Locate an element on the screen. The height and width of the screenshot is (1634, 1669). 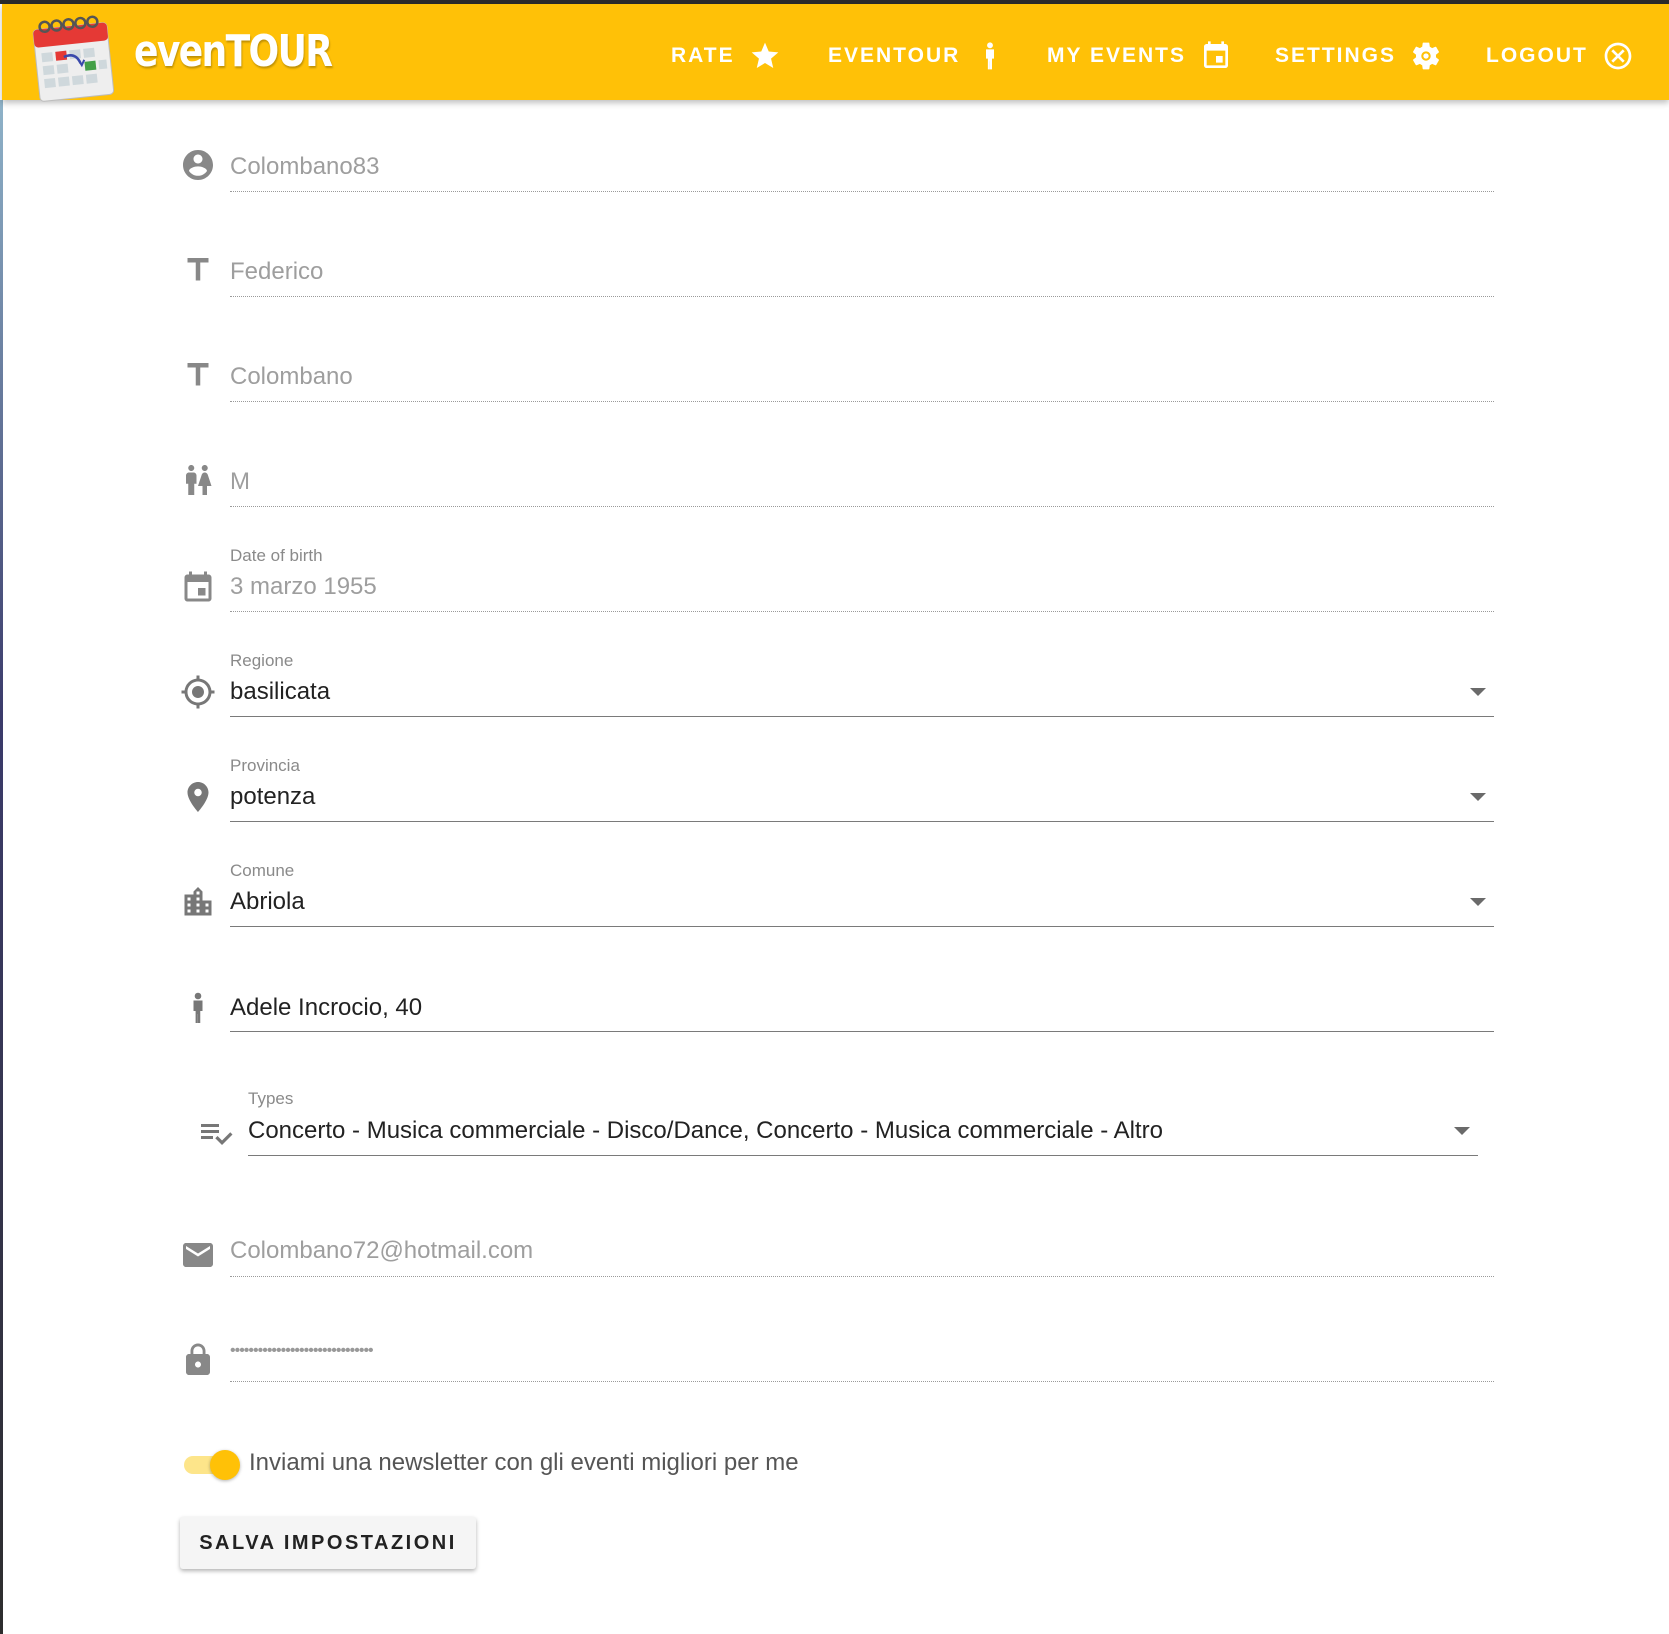
playlist-check-icon is located at coordinates (216, 1133).